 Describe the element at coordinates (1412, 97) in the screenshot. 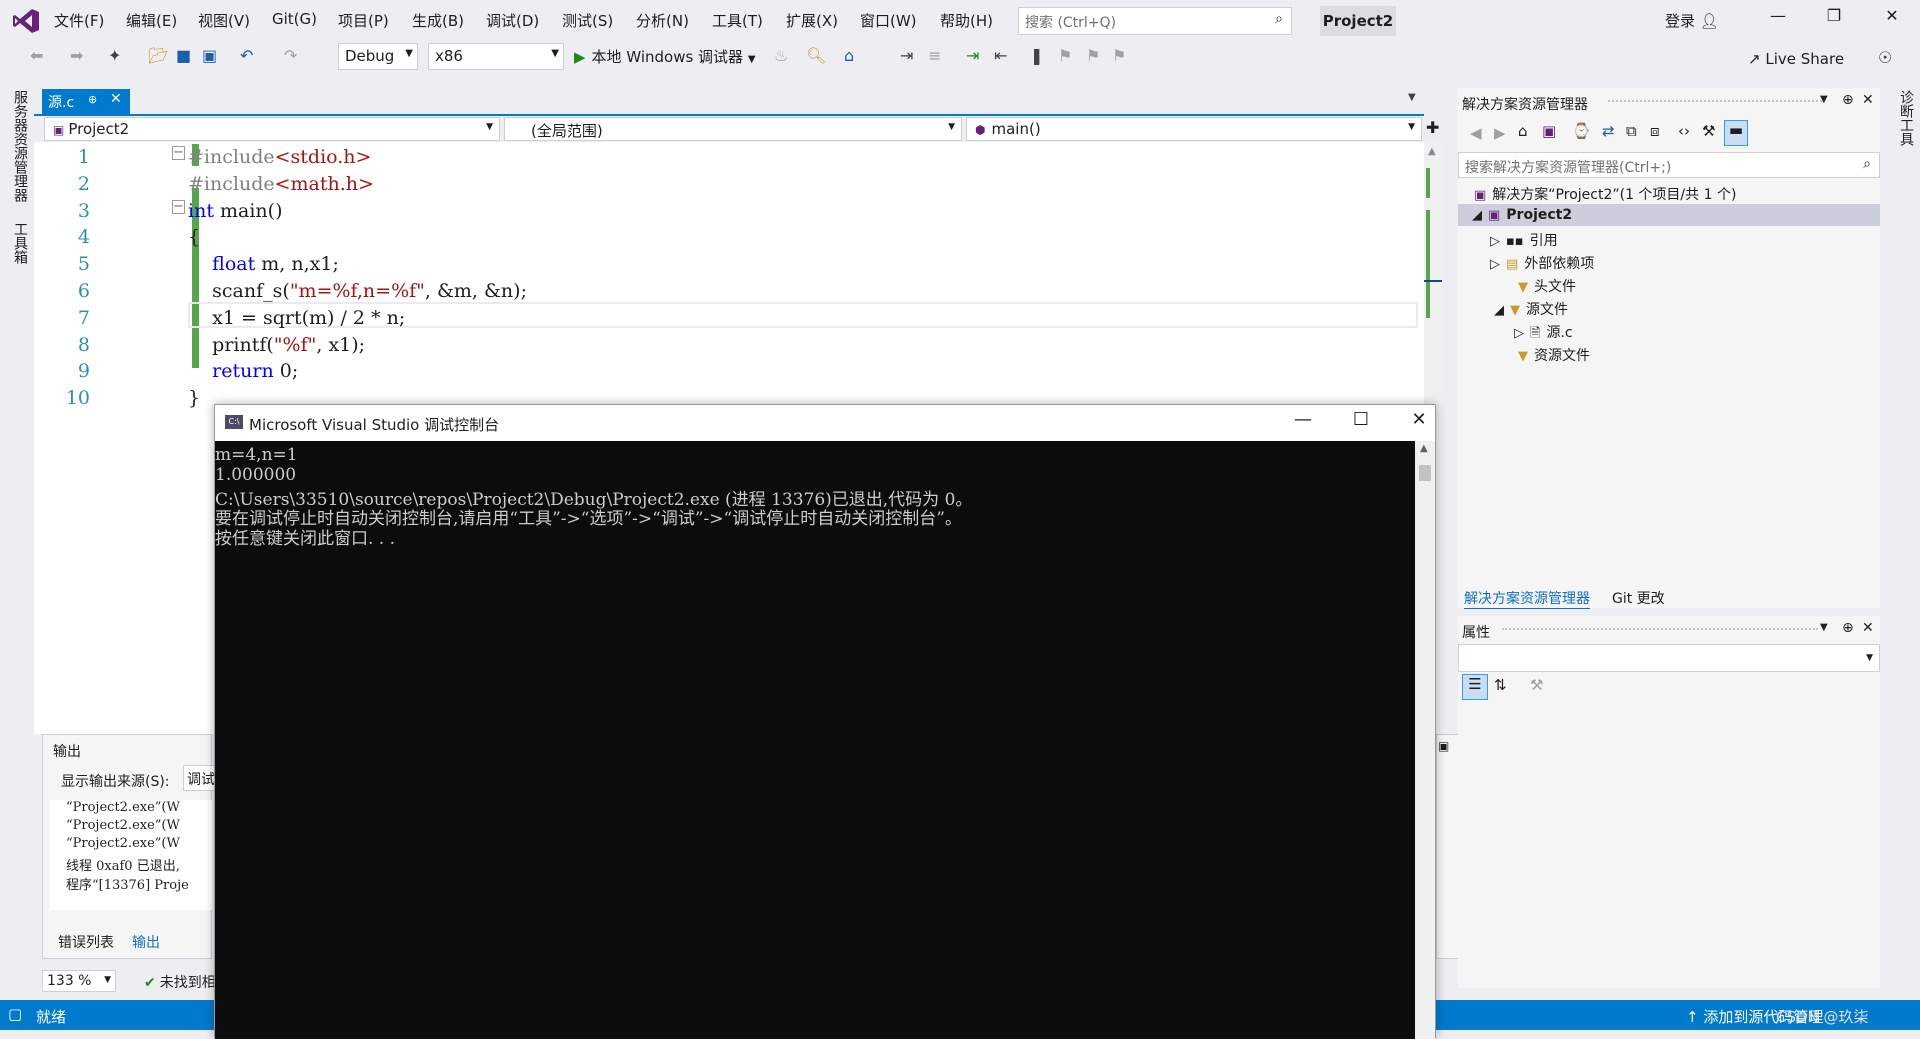

I see `tab-overflow-icon: ▼` at that location.